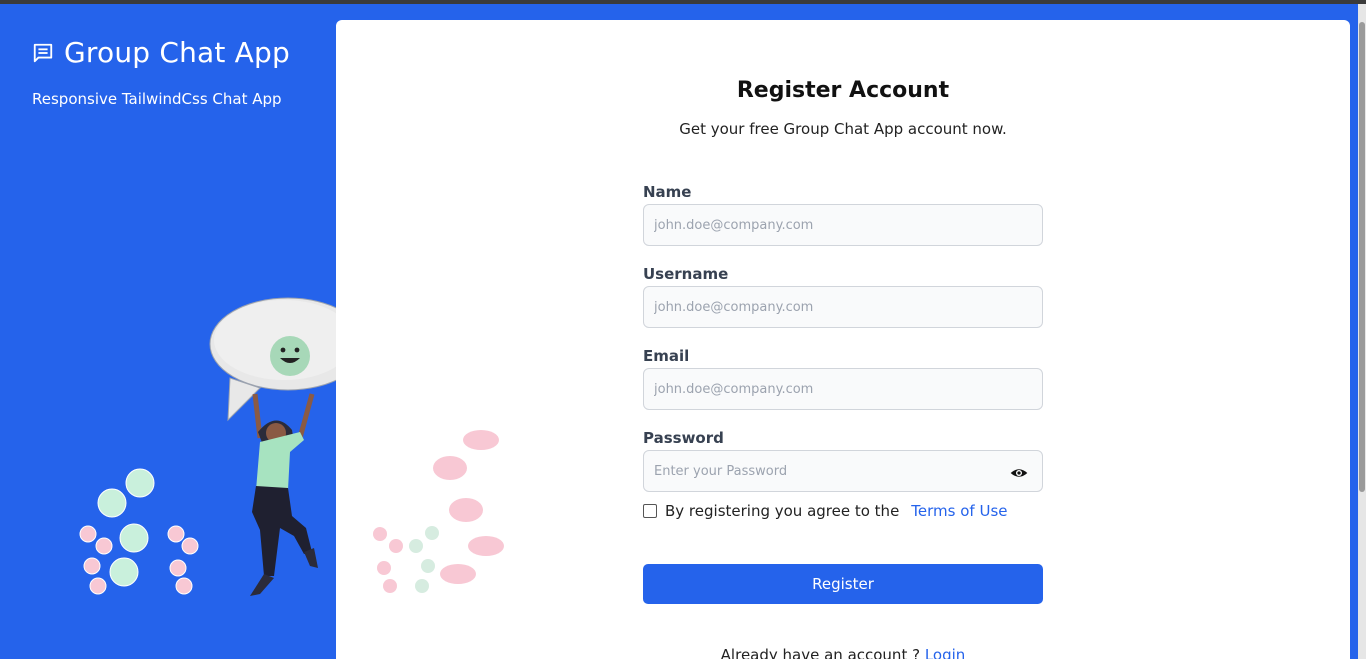 This screenshot has height=659, width=1366. I want to click on page-scrollbar, so click(1362, 331).